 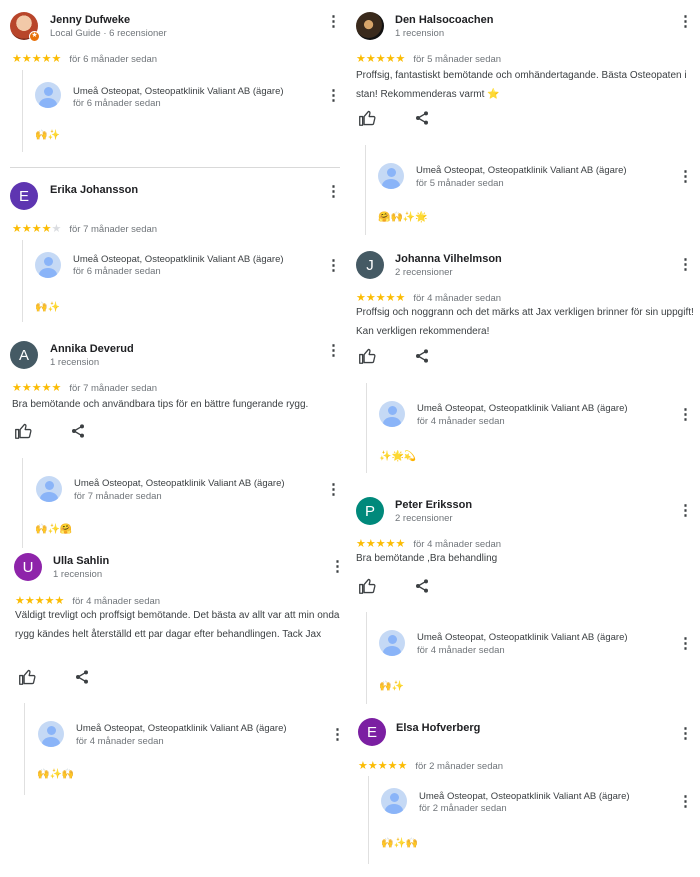 I want to click on avatar: A, so click(x=24, y=355).